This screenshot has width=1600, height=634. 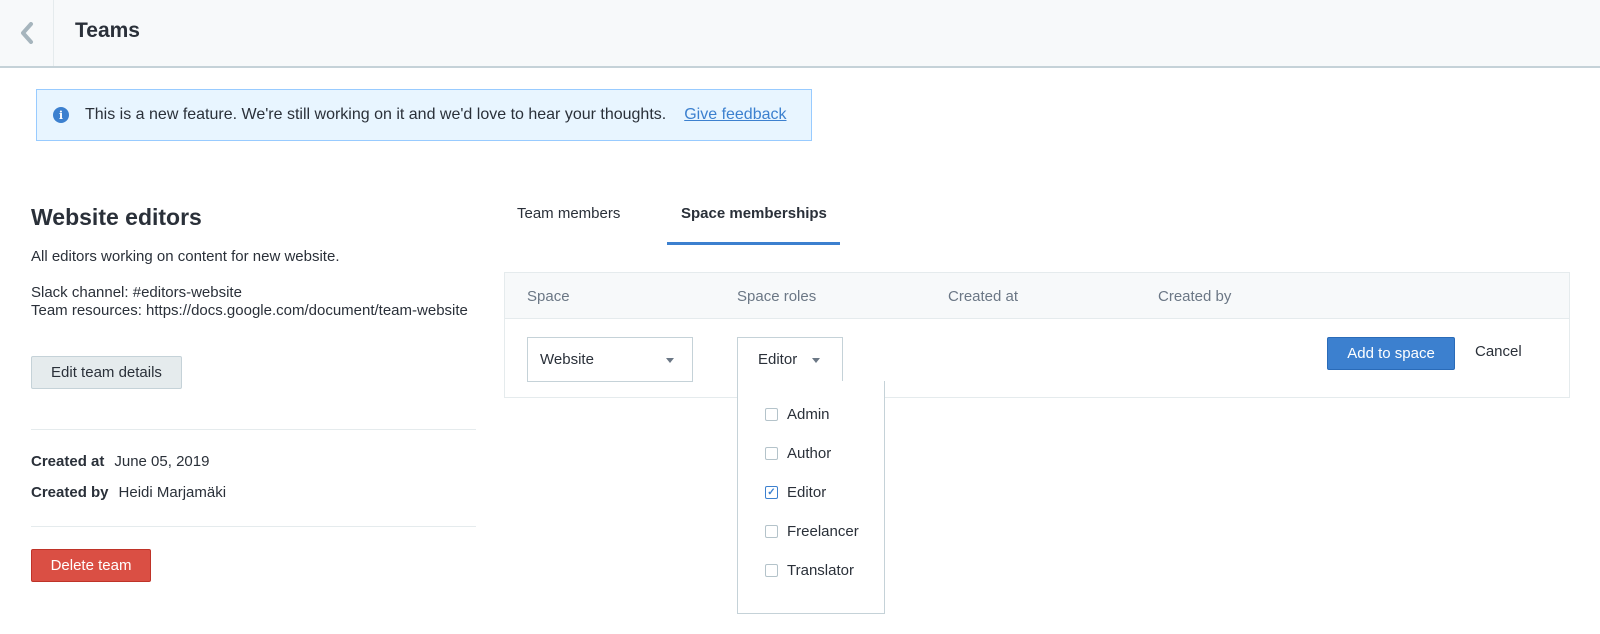 What do you see at coordinates (754, 213) in the screenshot?
I see `tab-space-memberships: Space memberships` at bounding box center [754, 213].